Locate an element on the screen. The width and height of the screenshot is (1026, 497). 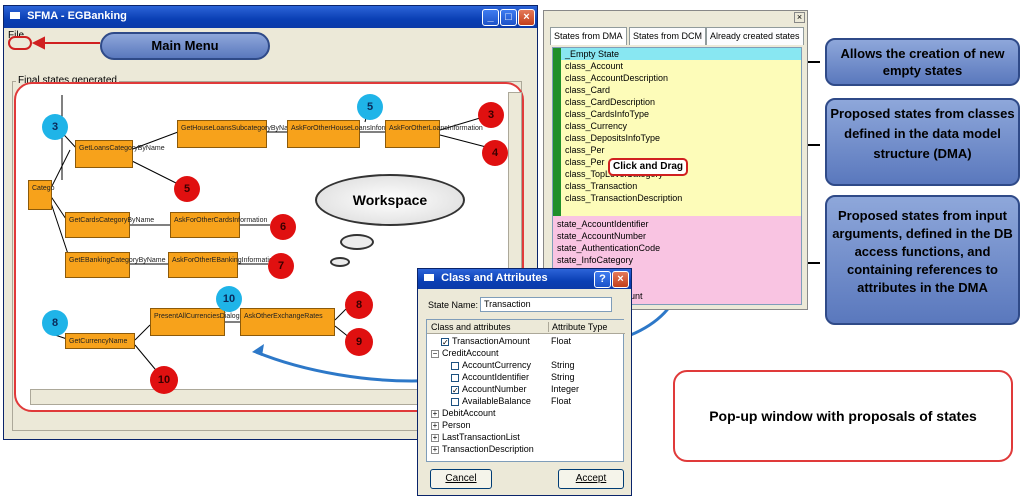
tree-row: + Person is located at coordinates (451, 425).